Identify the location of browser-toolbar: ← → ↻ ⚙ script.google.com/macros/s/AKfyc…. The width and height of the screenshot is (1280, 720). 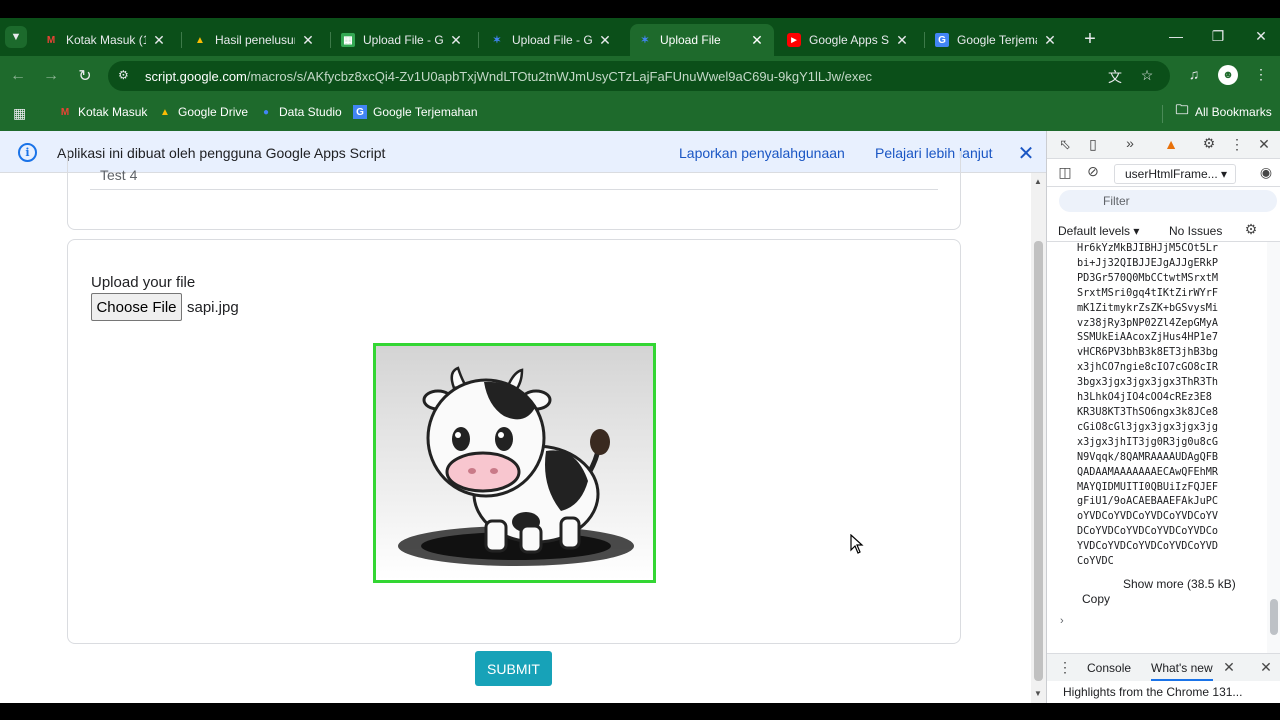
(640, 76).